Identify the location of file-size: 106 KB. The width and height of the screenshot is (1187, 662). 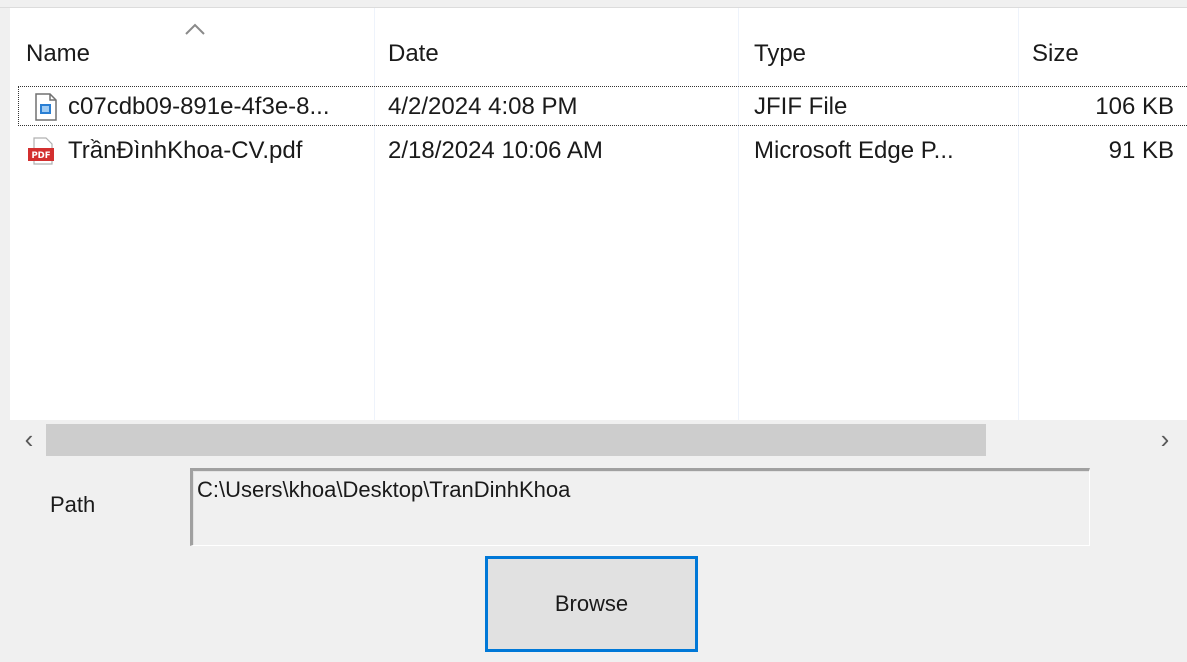
(1134, 106).